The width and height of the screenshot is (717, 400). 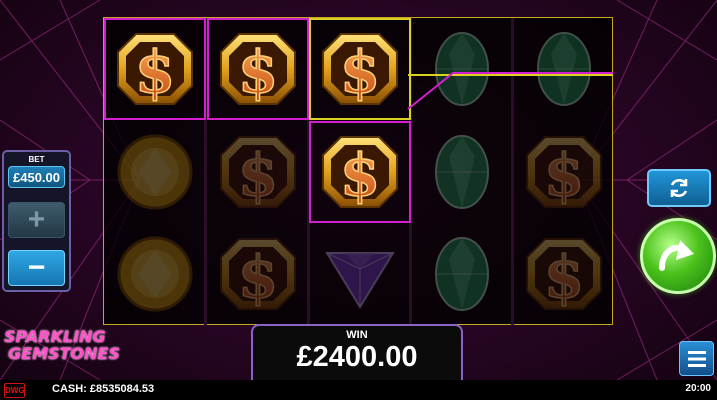 I want to click on reel-symbol-purple-gem, so click(x=360, y=274).